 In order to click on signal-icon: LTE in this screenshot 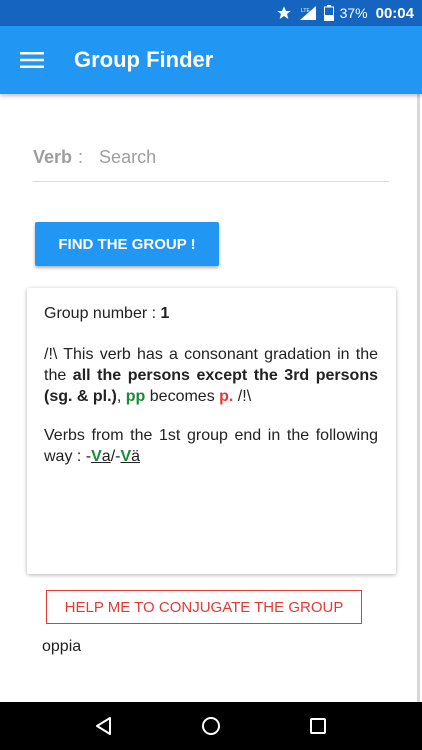, I will do `click(308, 13)`.